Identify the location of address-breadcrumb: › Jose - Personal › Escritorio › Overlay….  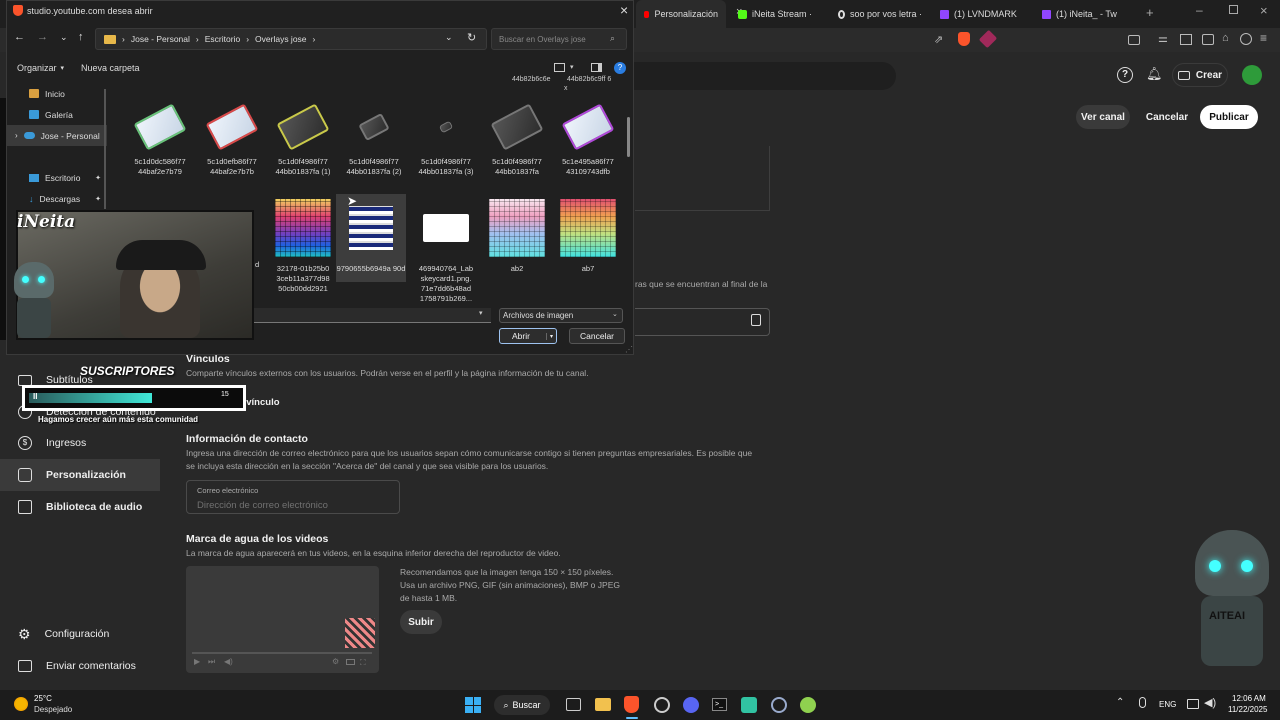
(291, 39).